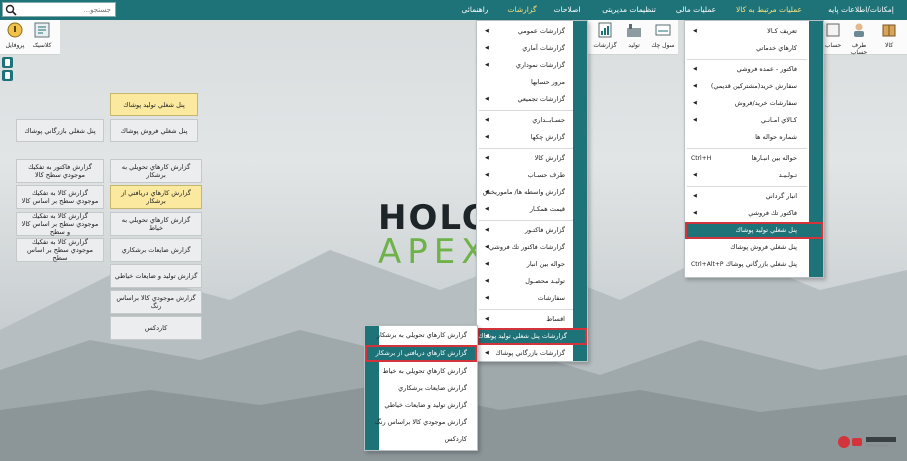  I want to click on goods-menu-item: كـالاي امـانـي ◀, so click(747, 120).